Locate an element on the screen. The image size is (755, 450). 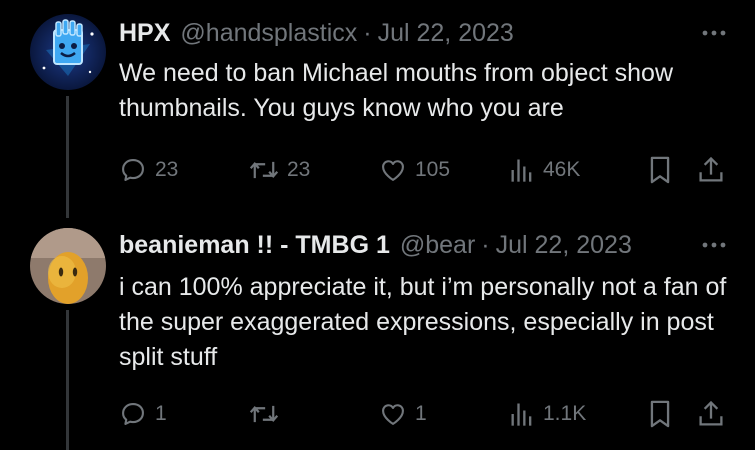
reply-count: 23 is located at coordinates (167, 169).